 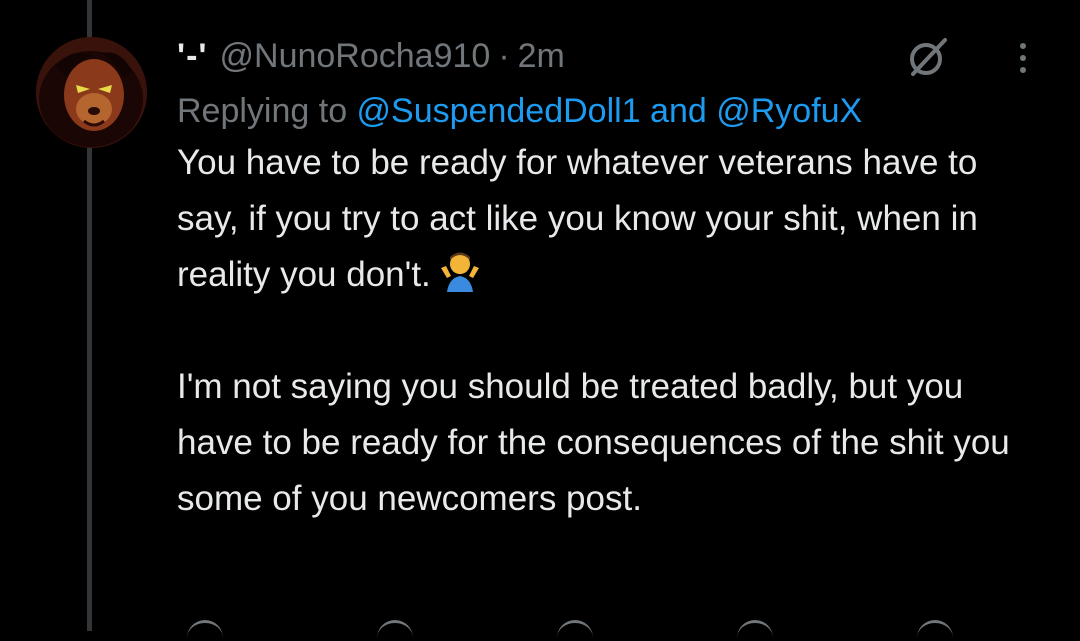 I want to click on user-handle: @NunoRocha910, so click(x=355, y=56).